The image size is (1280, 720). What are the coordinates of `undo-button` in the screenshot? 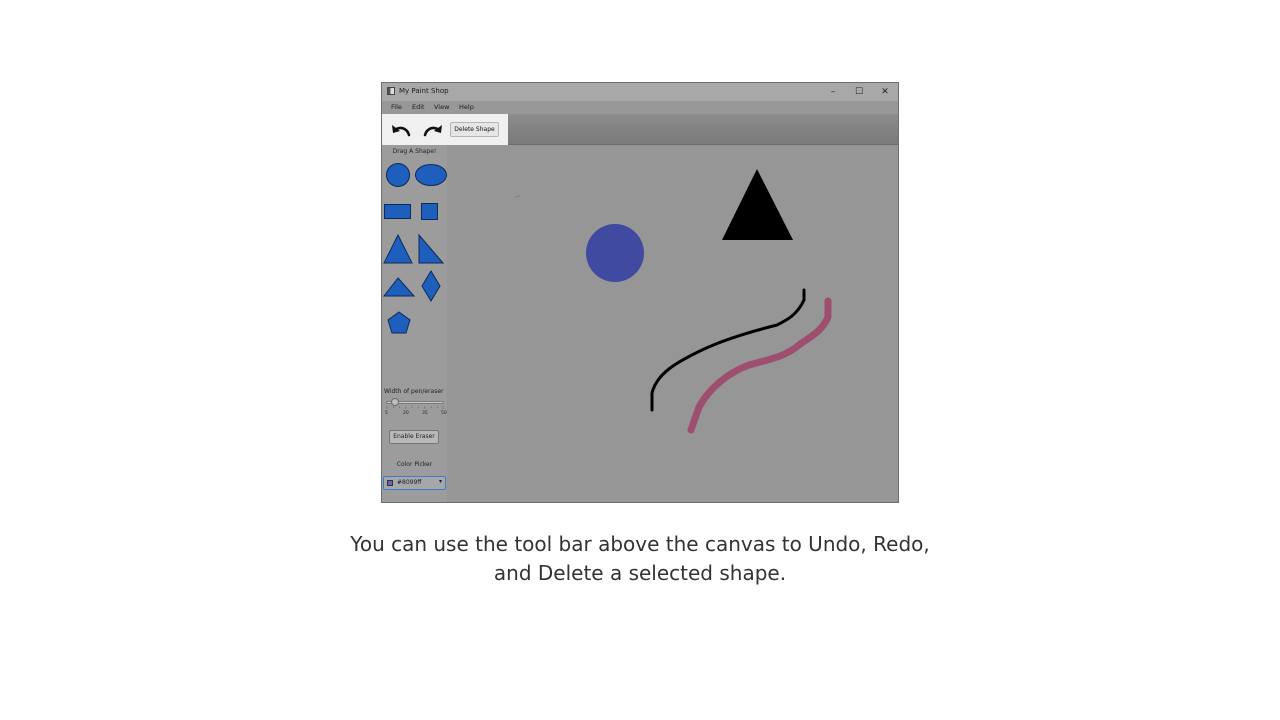 It's located at (401, 130).